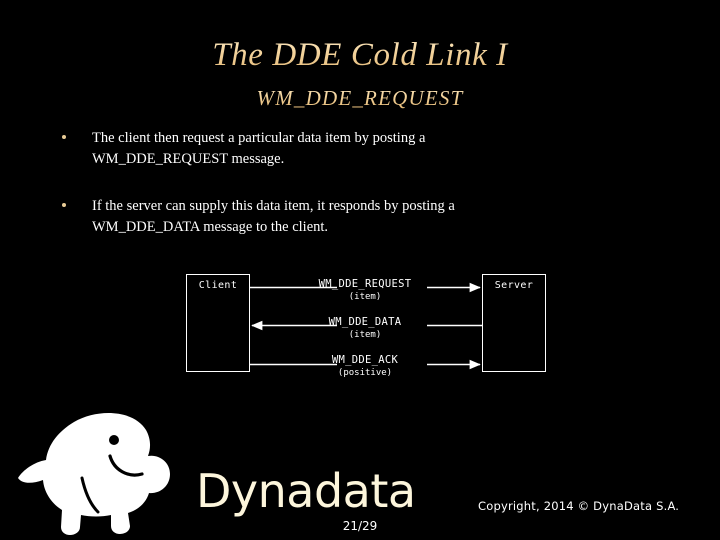 The width and height of the screenshot is (720, 540). I want to click on message-label-request: WM_DDE_REQUEST (item), so click(365, 291).